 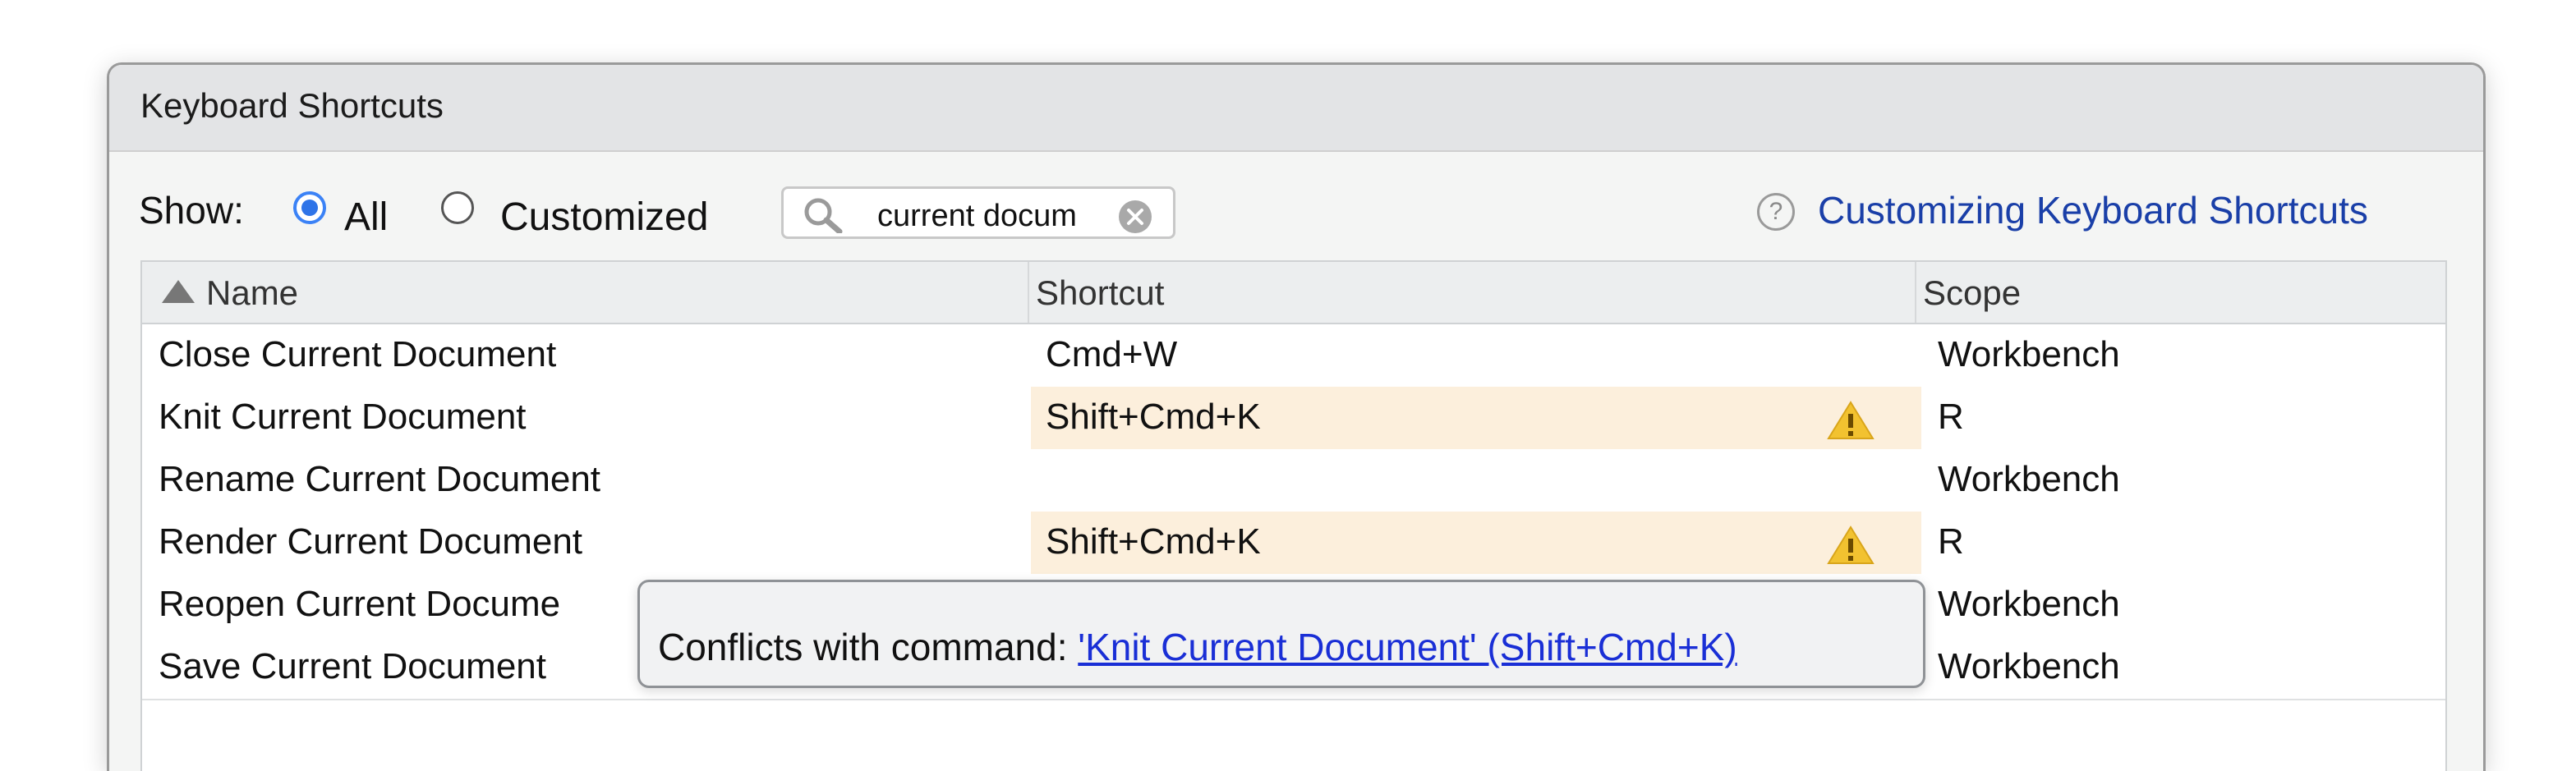 What do you see at coordinates (352, 666) in the screenshot?
I see `row-name: Save Current Document` at bounding box center [352, 666].